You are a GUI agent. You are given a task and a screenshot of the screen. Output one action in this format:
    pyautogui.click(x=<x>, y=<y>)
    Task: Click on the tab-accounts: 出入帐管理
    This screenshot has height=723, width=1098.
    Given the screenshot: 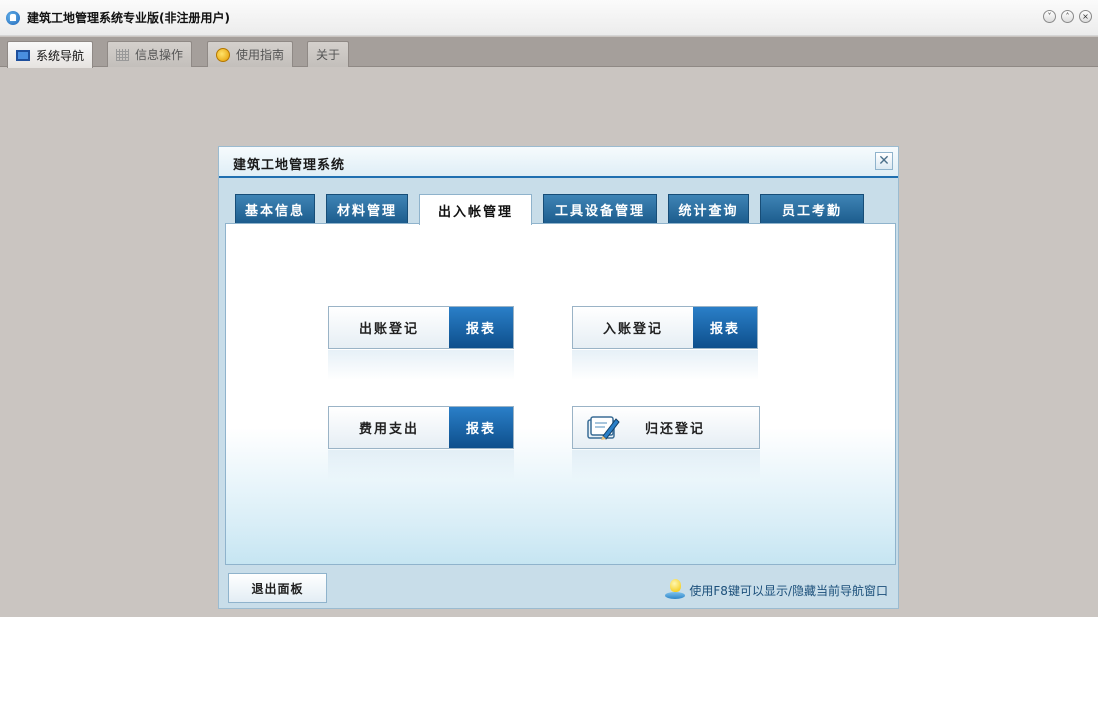 What is the action you would take?
    pyautogui.click(x=475, y=209)
    